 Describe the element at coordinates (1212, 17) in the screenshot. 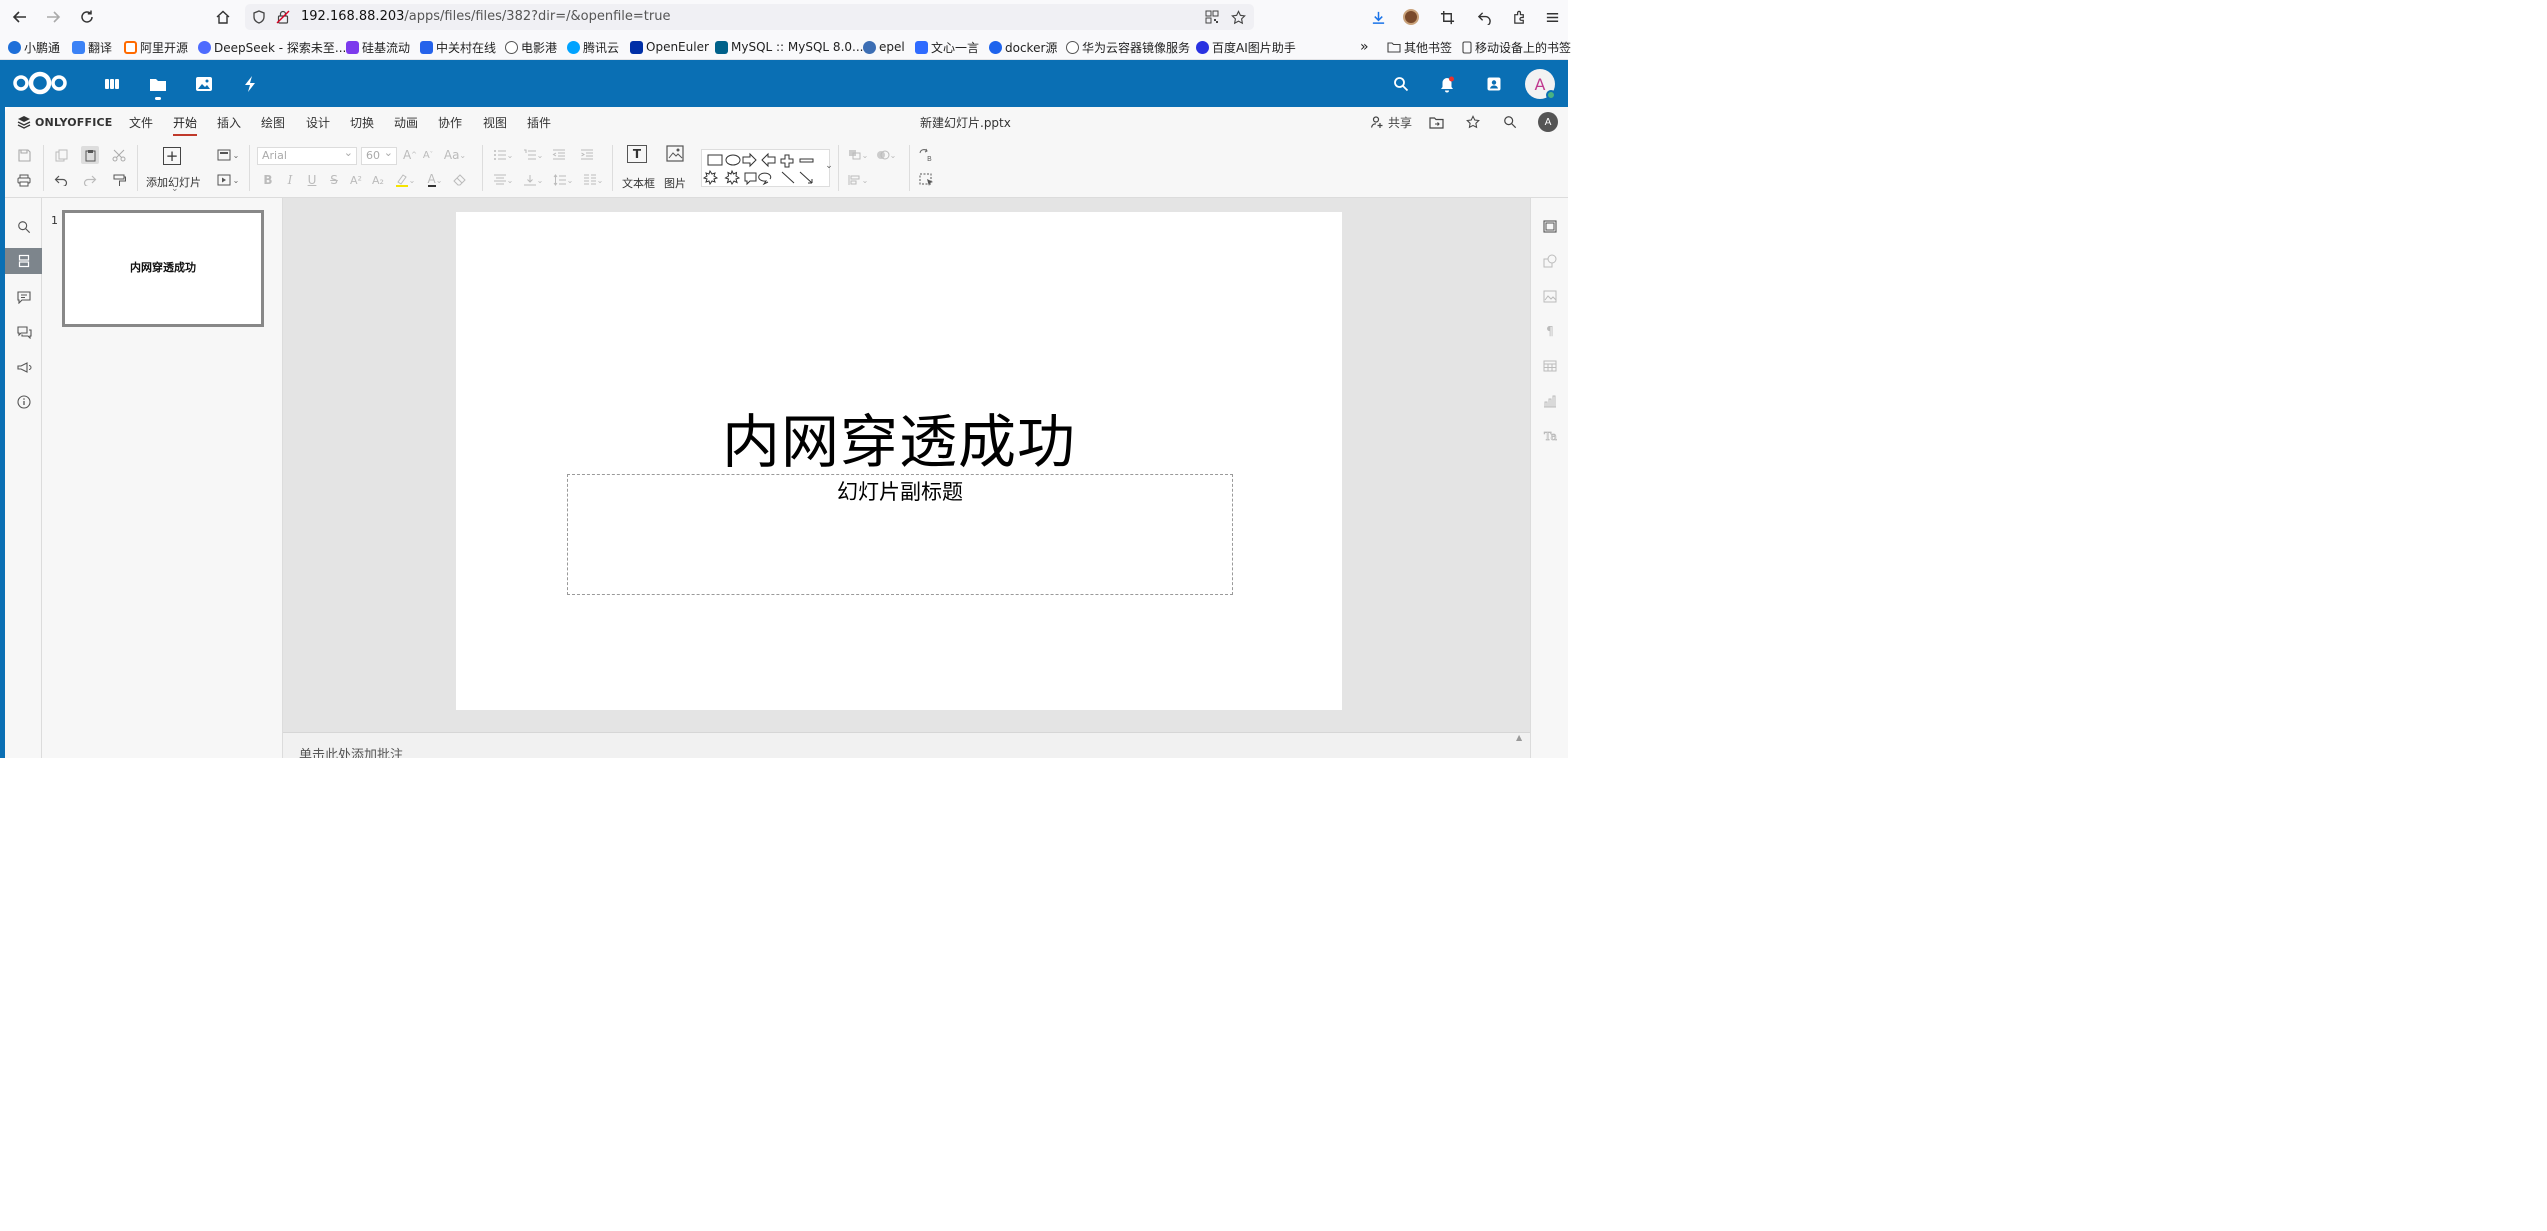

I see `qr-code-icon` at that location.